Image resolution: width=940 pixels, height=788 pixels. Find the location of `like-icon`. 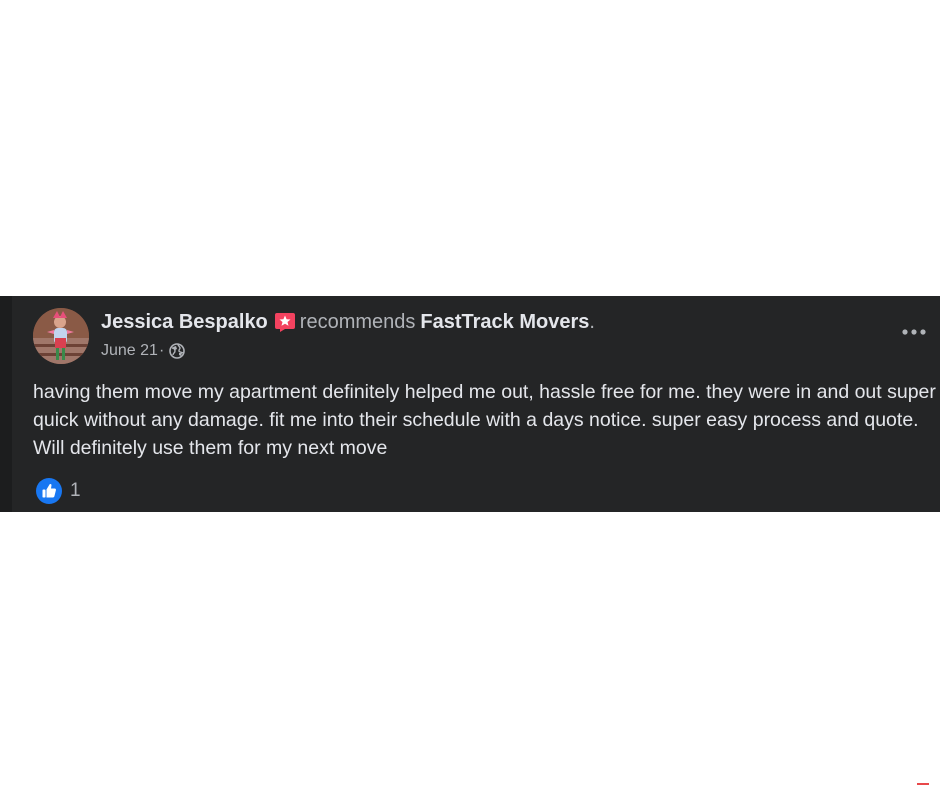

like-icon is located at coordinates (49, 491).